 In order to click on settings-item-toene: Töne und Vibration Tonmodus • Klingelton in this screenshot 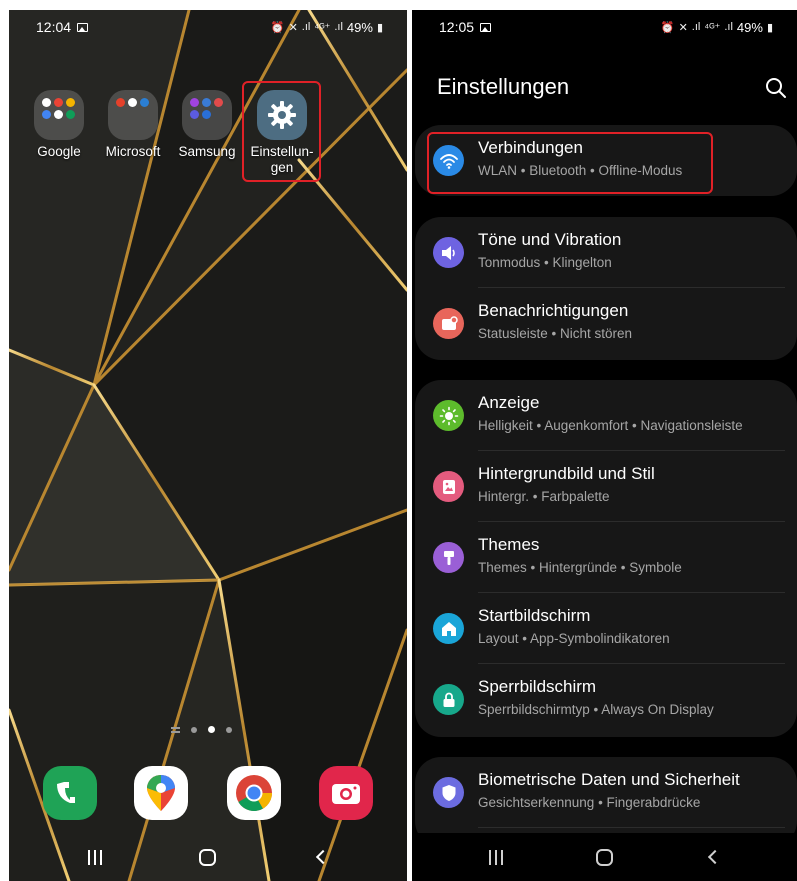, I will do `click(606, 252)`.